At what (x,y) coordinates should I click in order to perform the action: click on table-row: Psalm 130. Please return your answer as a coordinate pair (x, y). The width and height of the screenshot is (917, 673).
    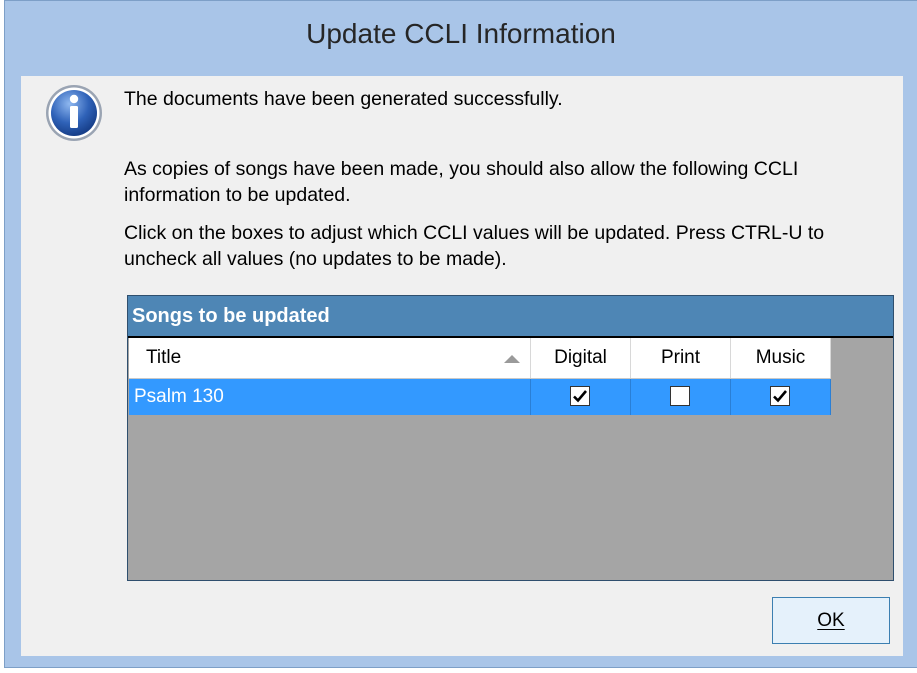
    Looking at the image, I should click on (480, 397).